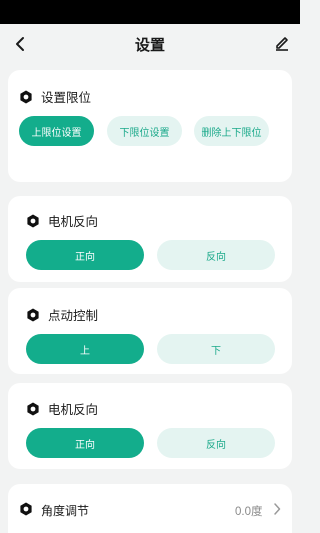  What do you see at coordinates (85, 443) in the screenshot?
I see `forward-button-2: 正向` at bounding box center [85, 443].